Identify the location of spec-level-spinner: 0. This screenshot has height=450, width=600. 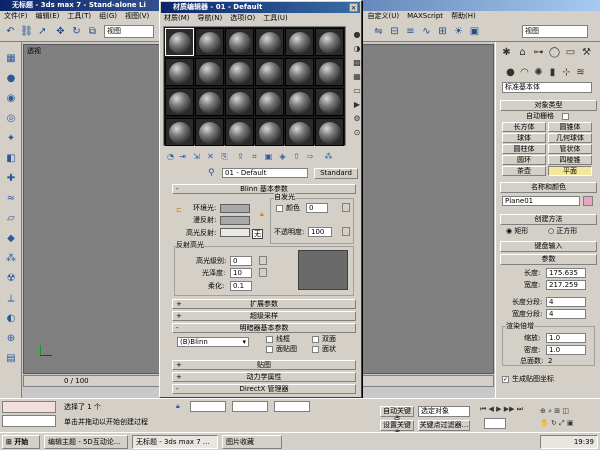
(241, 261).